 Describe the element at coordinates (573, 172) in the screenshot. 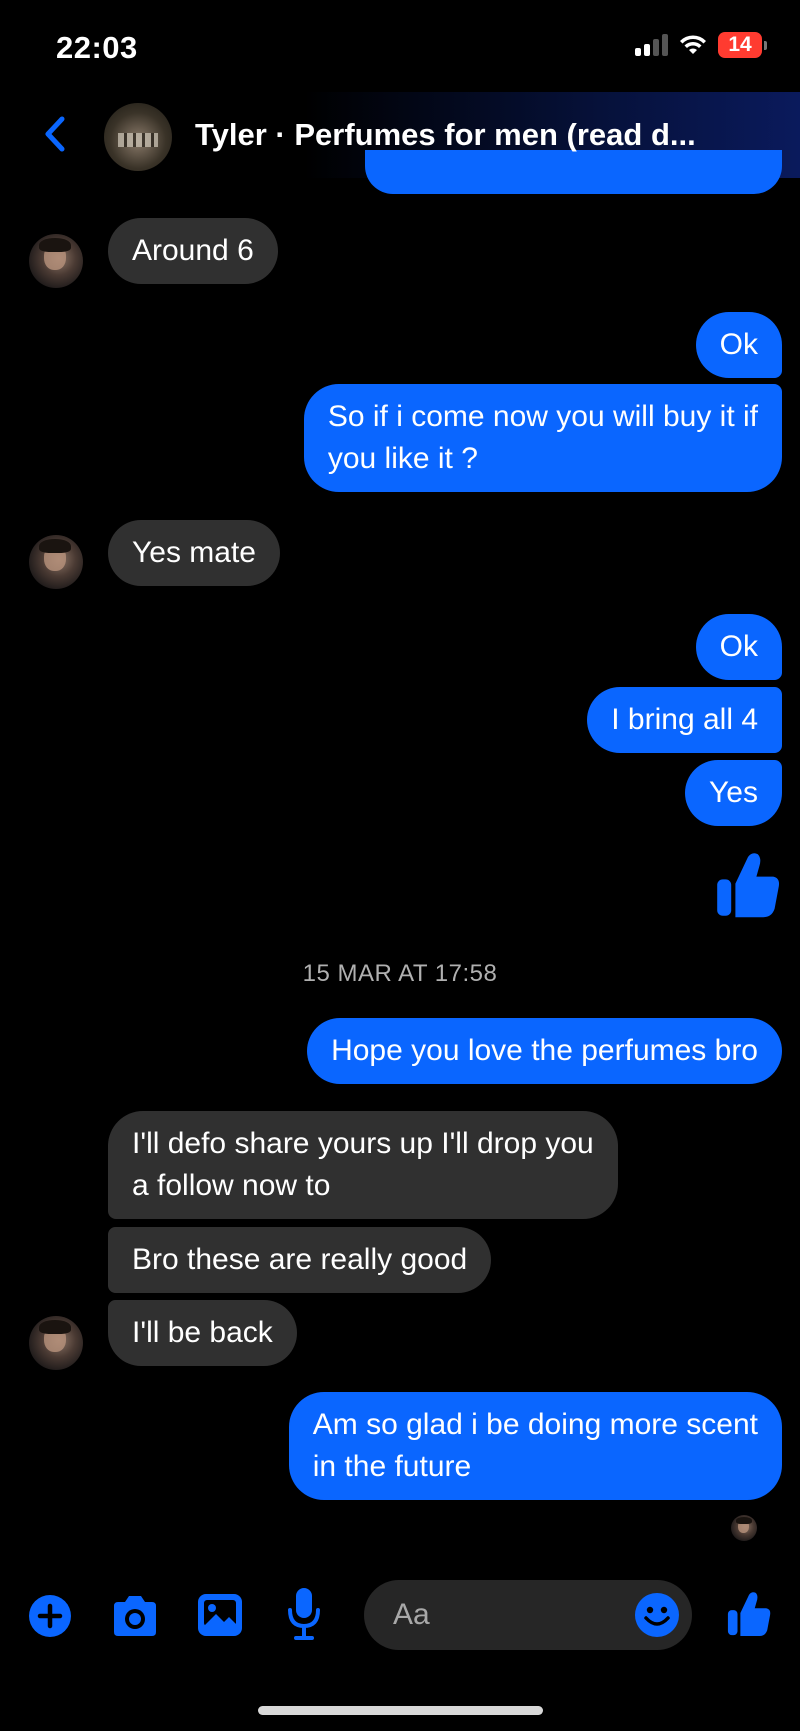

I see `previous-message-bubble` at that location.